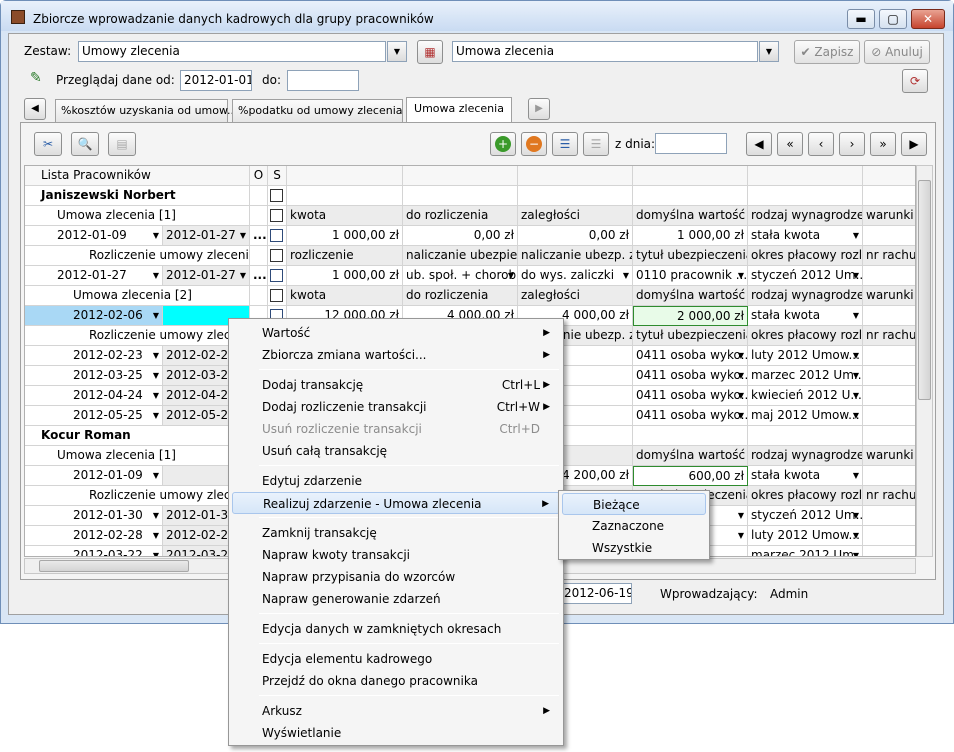 This screenshot has width=954, height=752. I want to click on calculator-button: ▤, so click(122, 144).